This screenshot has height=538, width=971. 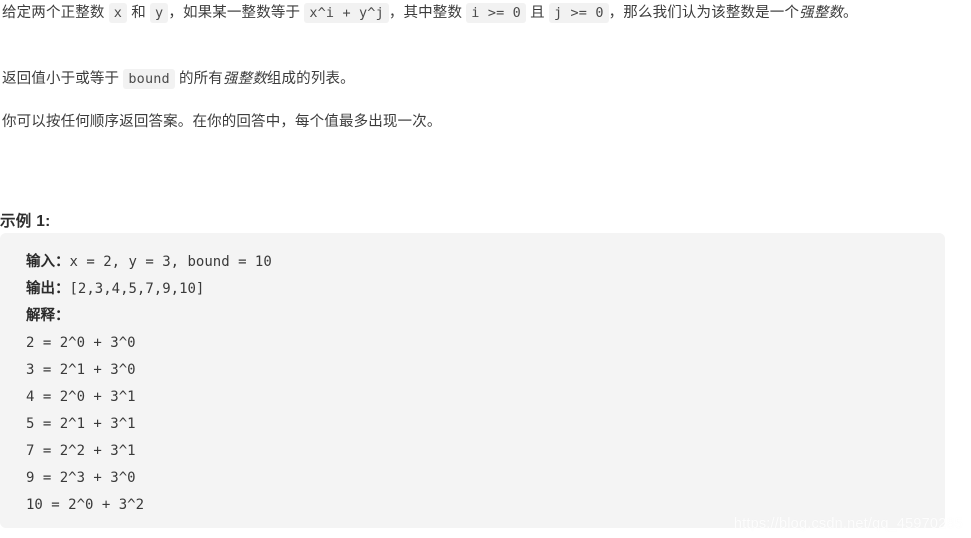 What do you see at coordinates (81, 478) in the screenshot?
I see `code-line-explanation: 9 = 2^3 + 3^0` at bounding box center [81, 478].